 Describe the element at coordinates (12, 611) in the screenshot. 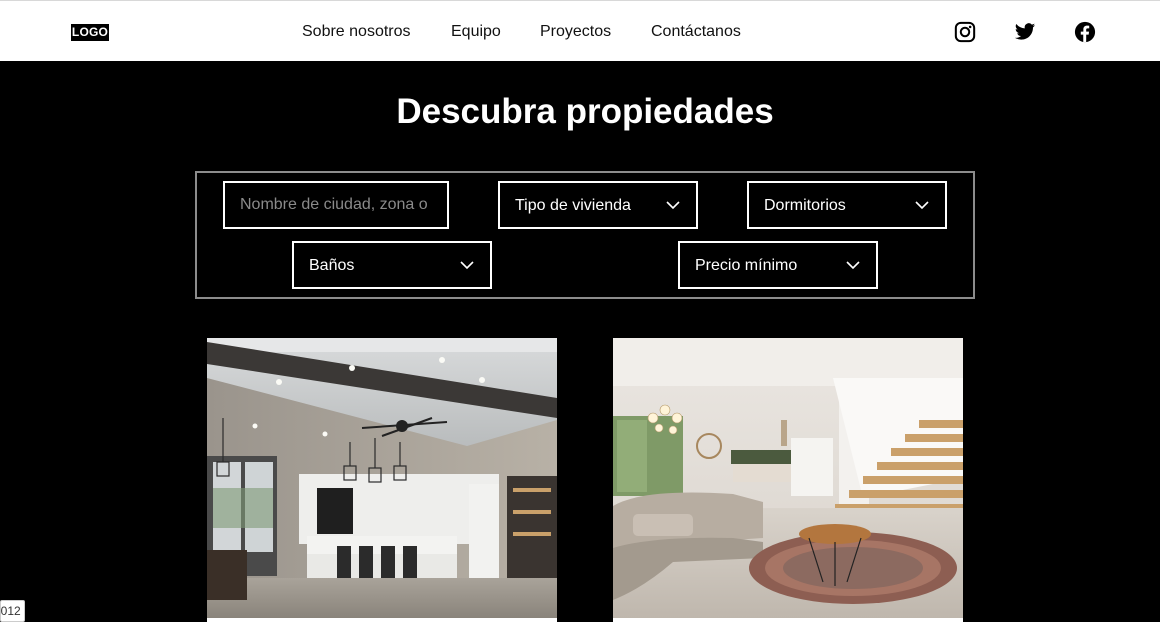

I see `corner-badge: 2012` at that location.